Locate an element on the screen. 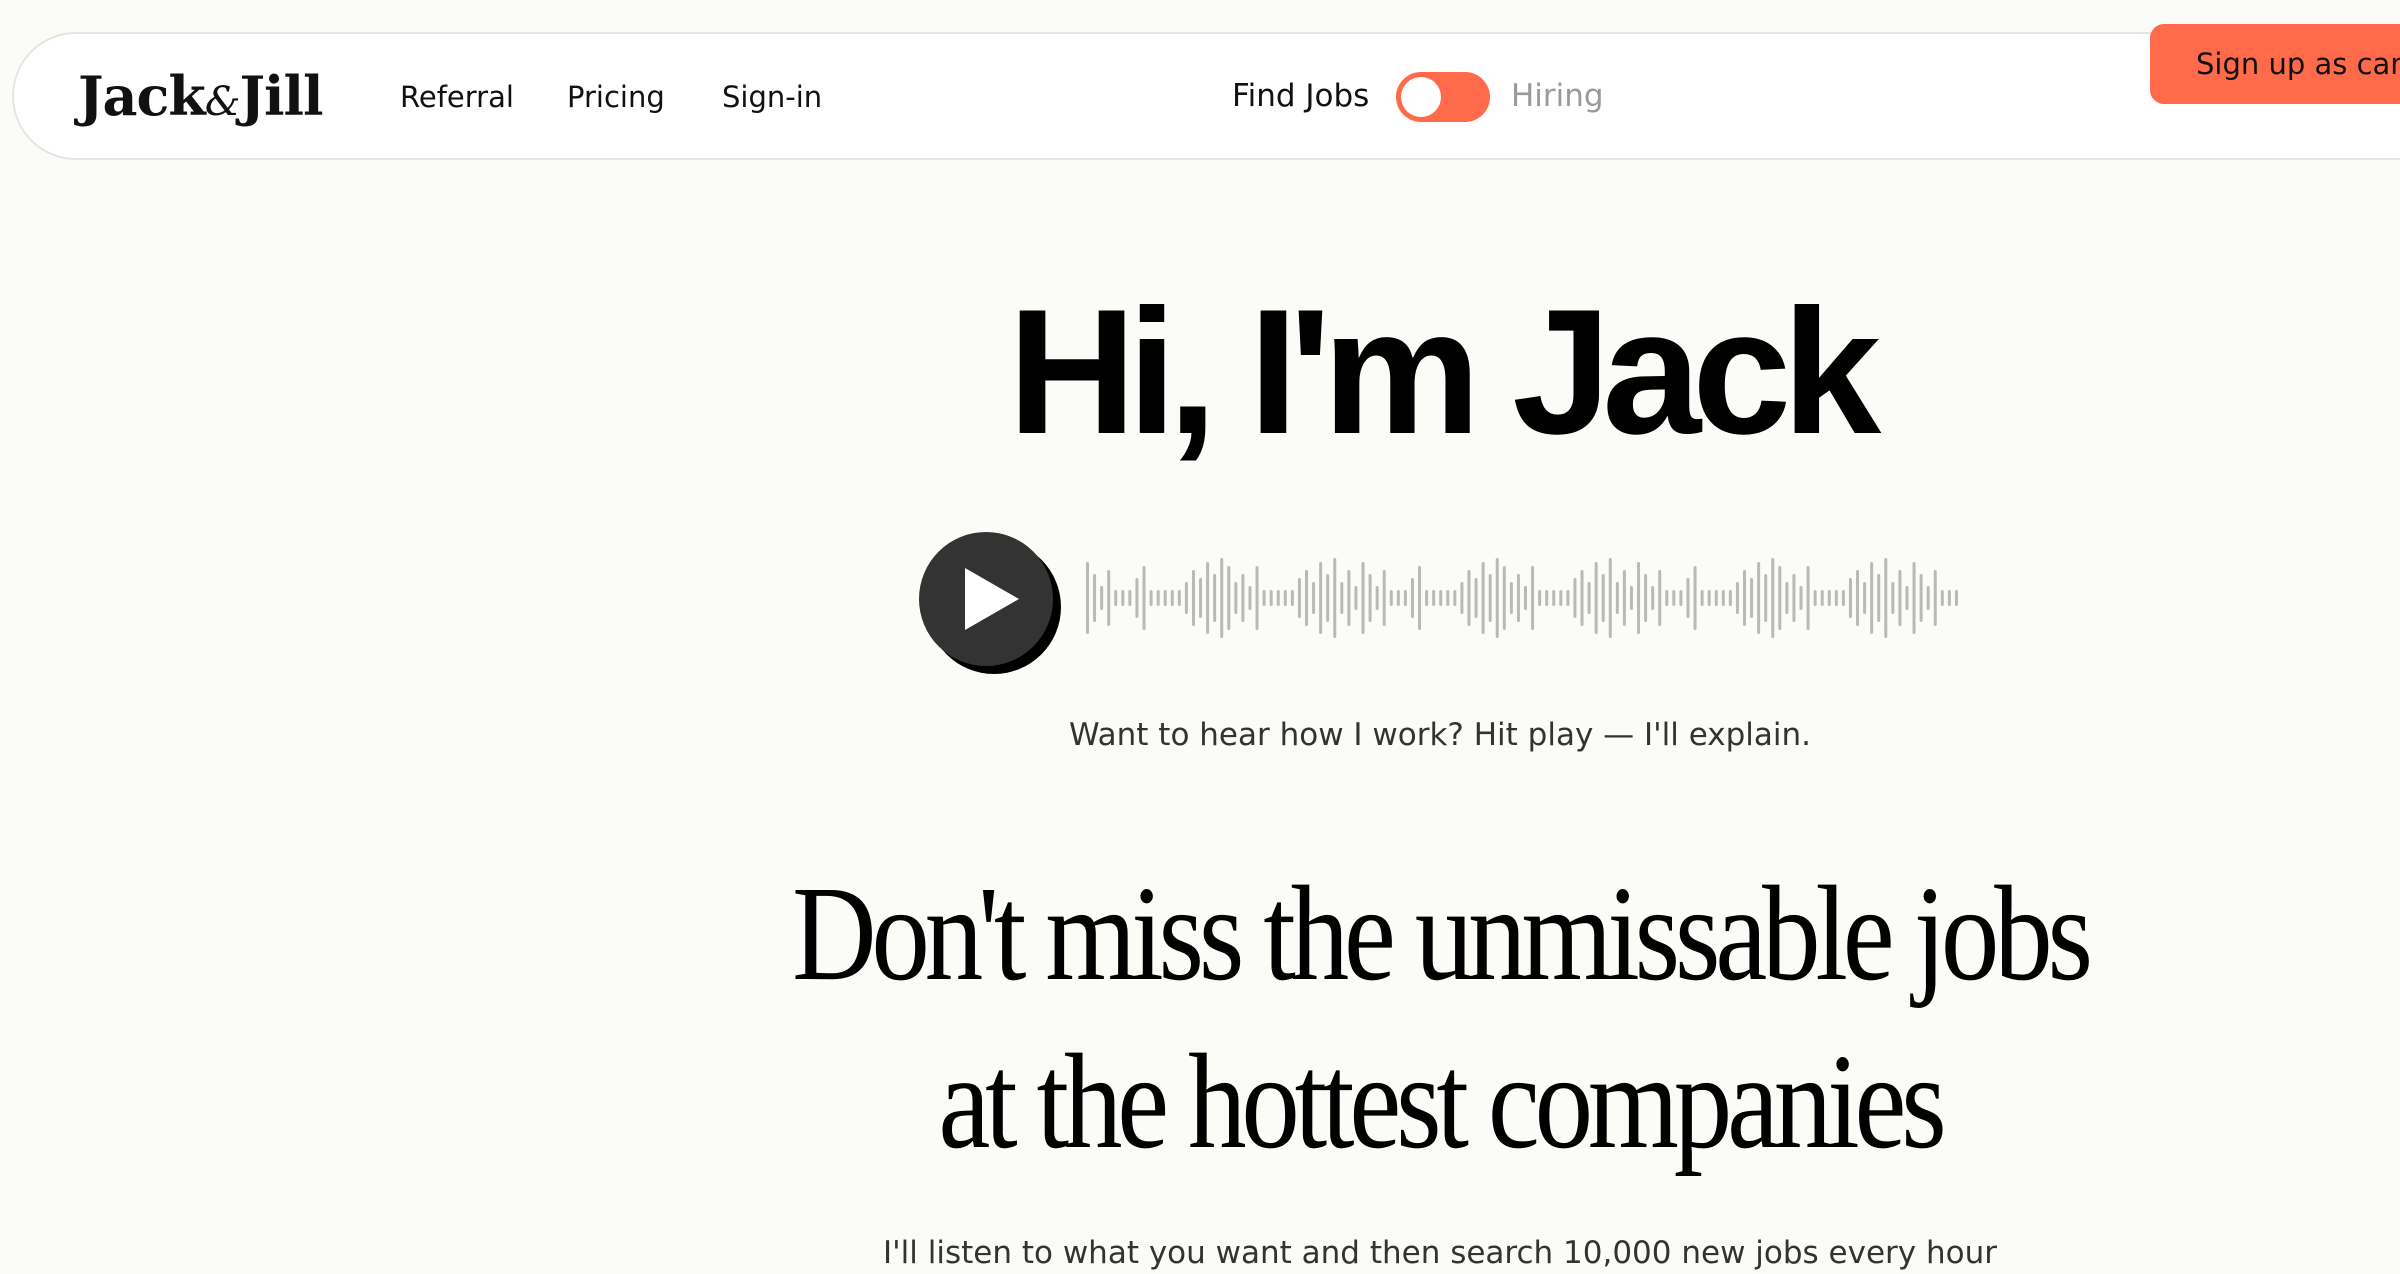  audio-waveform-icon is located at coordinates (1524, 598).